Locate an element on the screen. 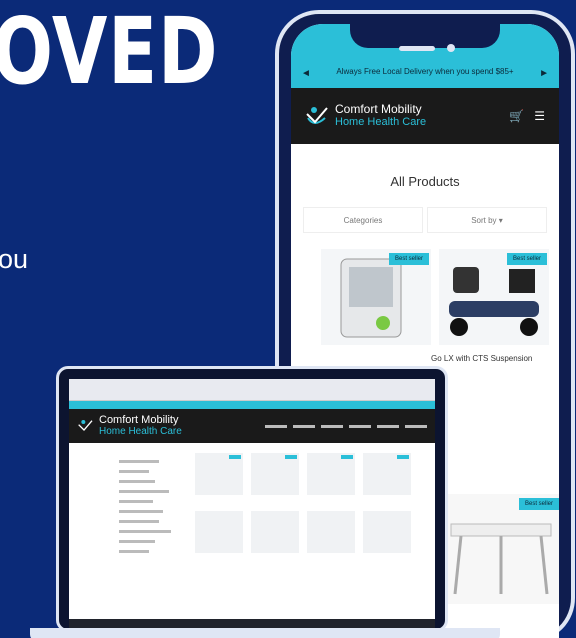 The height and width of the screenshot is (638, 576). product-card-blood-pressure: Best seller is located at coordinates (376, 297).